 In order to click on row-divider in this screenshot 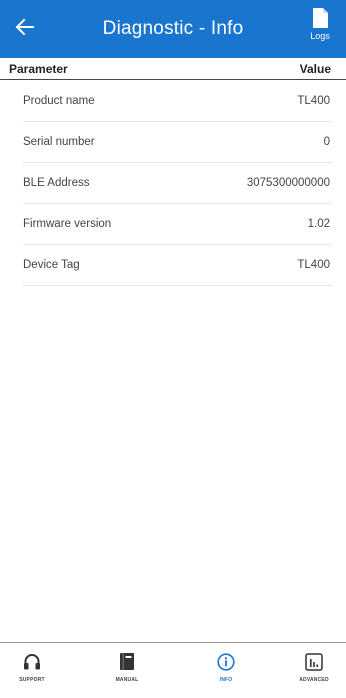, I will do `click(177, 285)`.